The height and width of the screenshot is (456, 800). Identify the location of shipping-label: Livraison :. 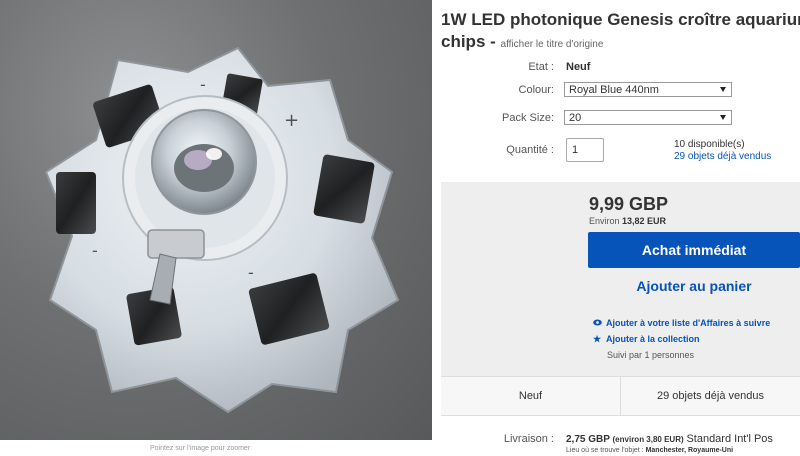
(528, 439).